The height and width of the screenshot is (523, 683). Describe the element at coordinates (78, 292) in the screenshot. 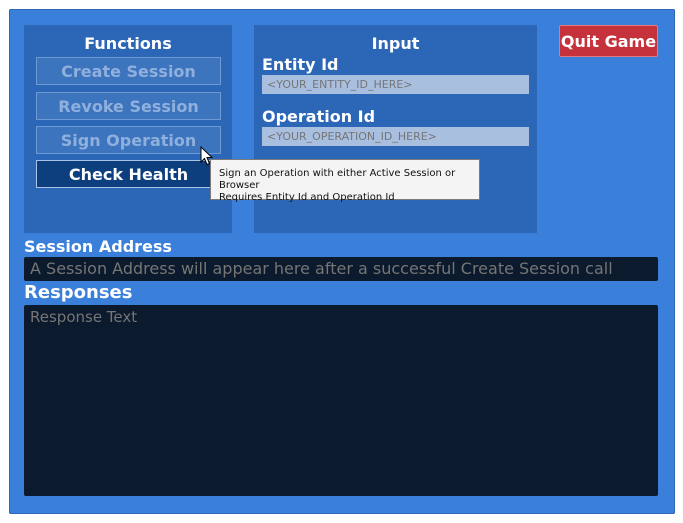

I see `responses-label: Responses` at that location.